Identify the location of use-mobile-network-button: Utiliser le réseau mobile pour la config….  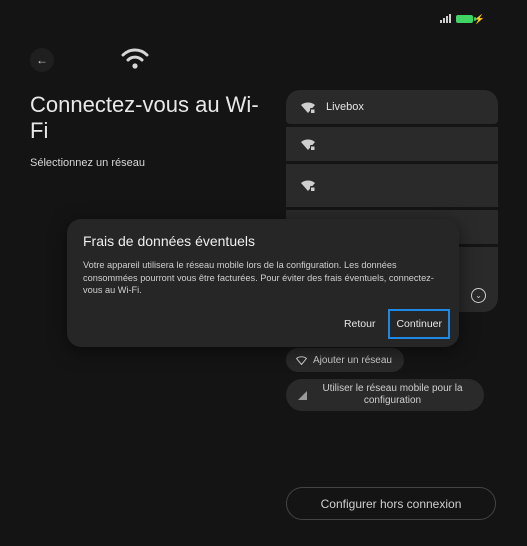
(385, 395).